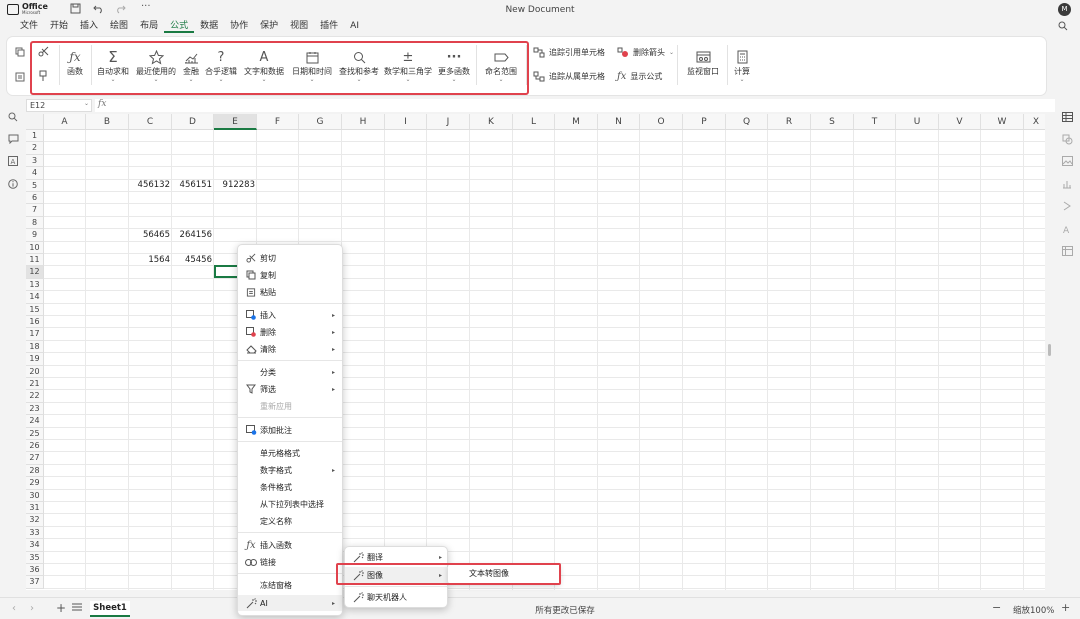 Image resolution: width=1080 pixels, height=619 pixels. Describe the element at coordinates (1067, 229) in the screenshot. I see `text-art-settings-icon: A` at that location.